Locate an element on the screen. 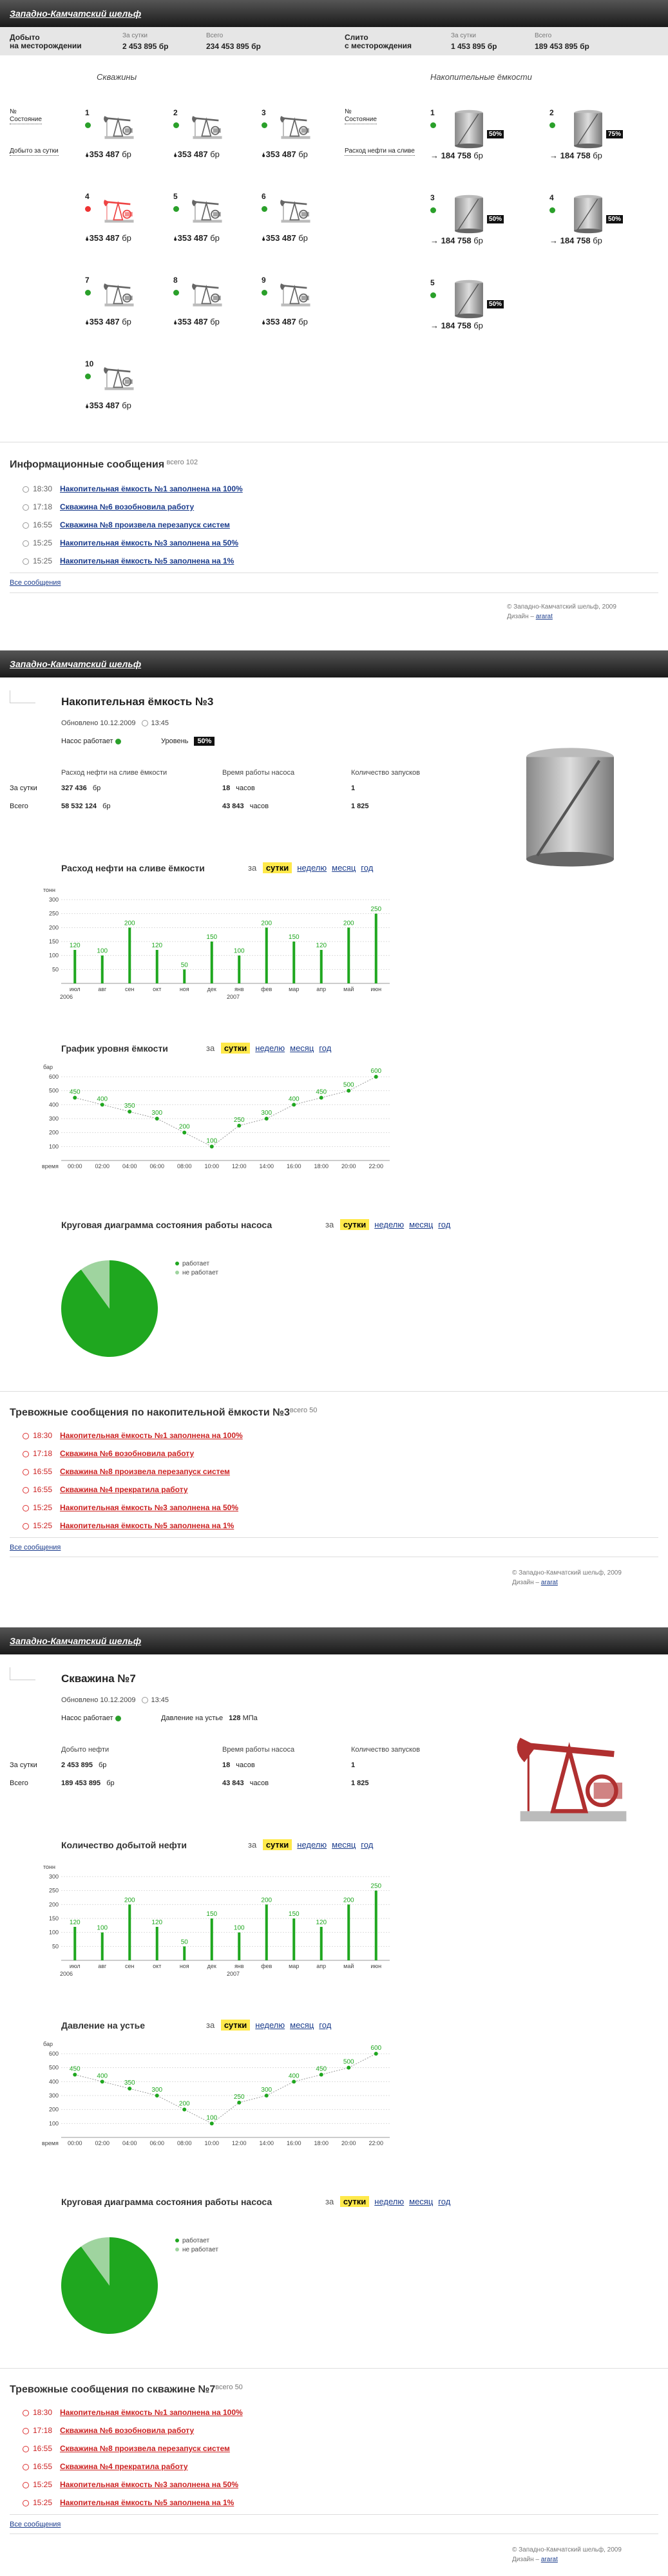 This screenshot has width=668, height=2576. well-output-value: 353 487 is located at coordinates (192, 154).